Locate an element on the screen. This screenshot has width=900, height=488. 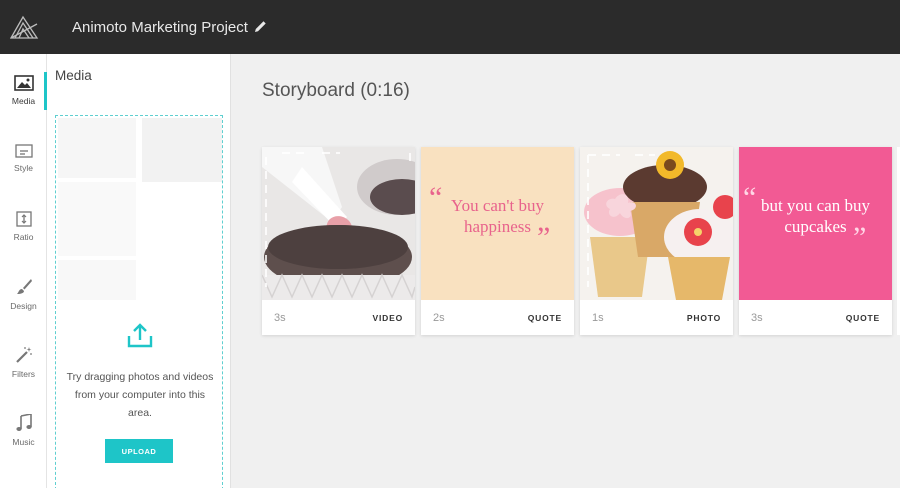
top-bar: Animoto Marketing Project is located at coordinates (450, 27).